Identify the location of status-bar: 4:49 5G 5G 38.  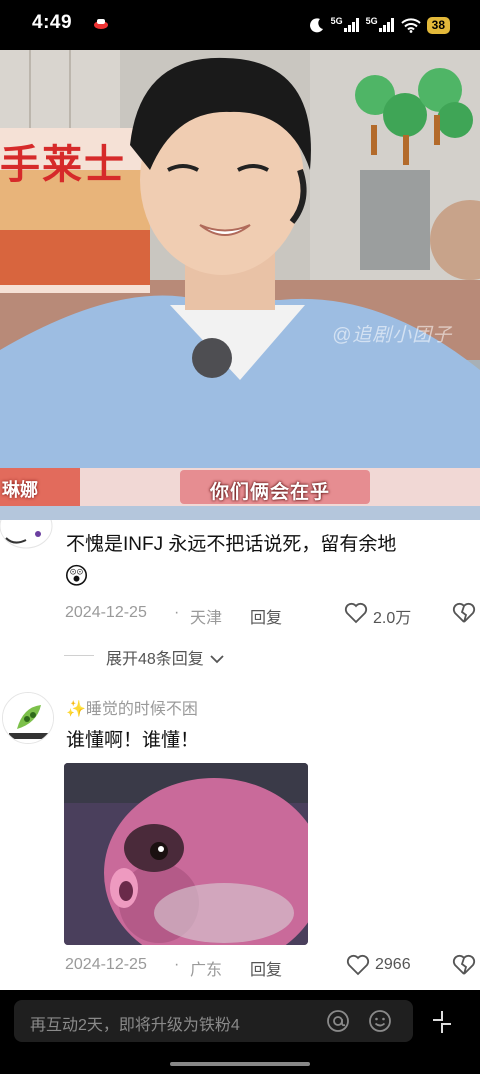
(240, 25).